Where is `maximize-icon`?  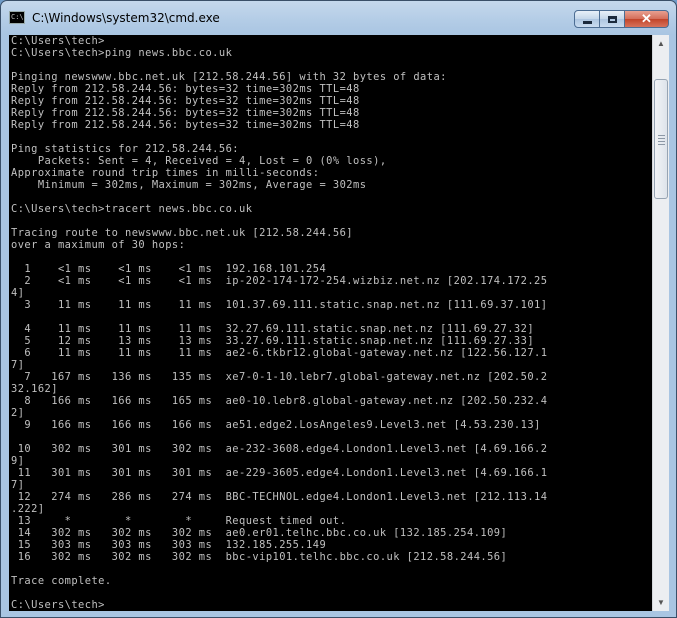 maximize-icon is located at coordinates (612, 19).